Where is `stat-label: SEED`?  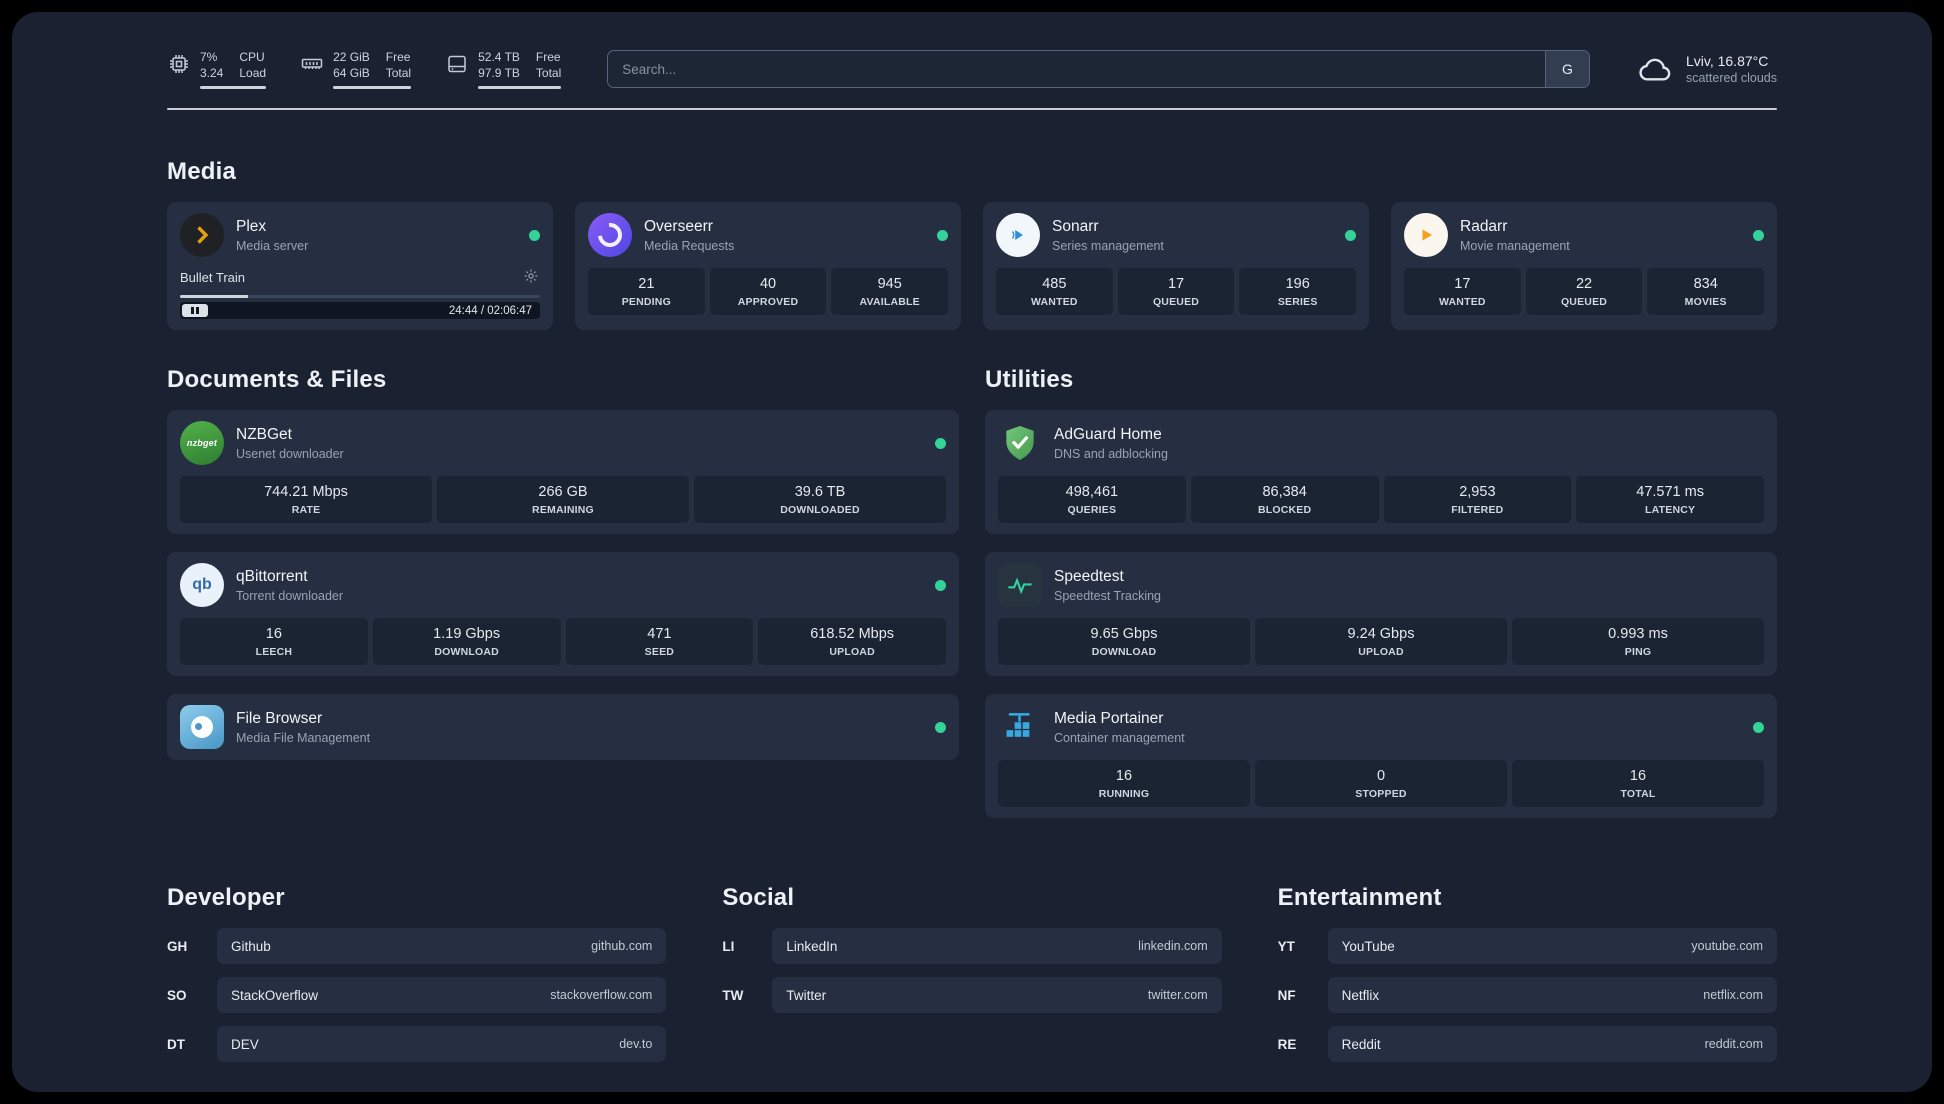
stat-label: SEED is located at coordinates (659, 652).